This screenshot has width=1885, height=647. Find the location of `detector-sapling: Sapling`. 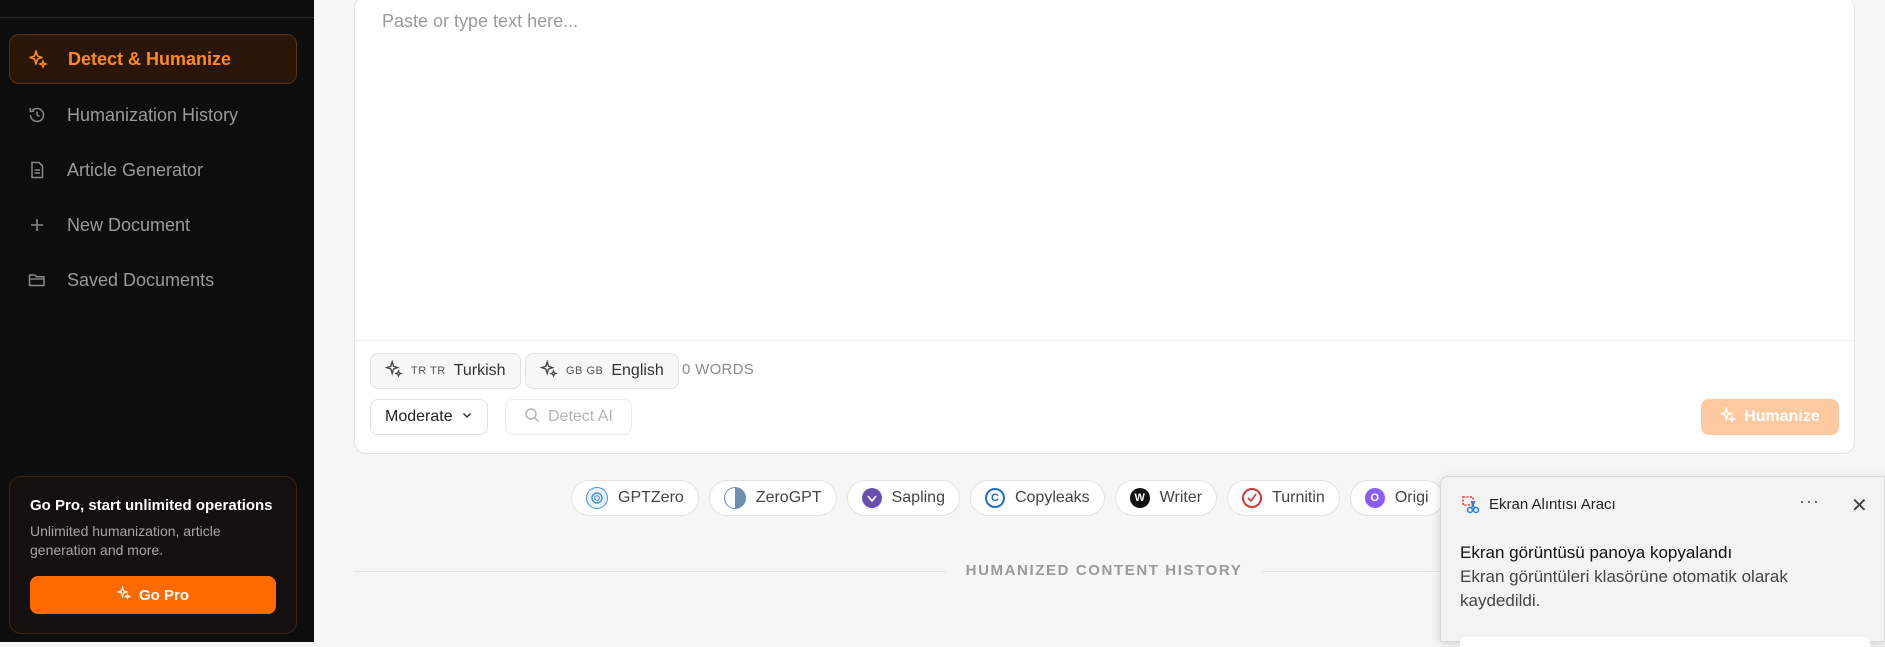

detector-sapling: Sapling is located at coordinates (903, 498).